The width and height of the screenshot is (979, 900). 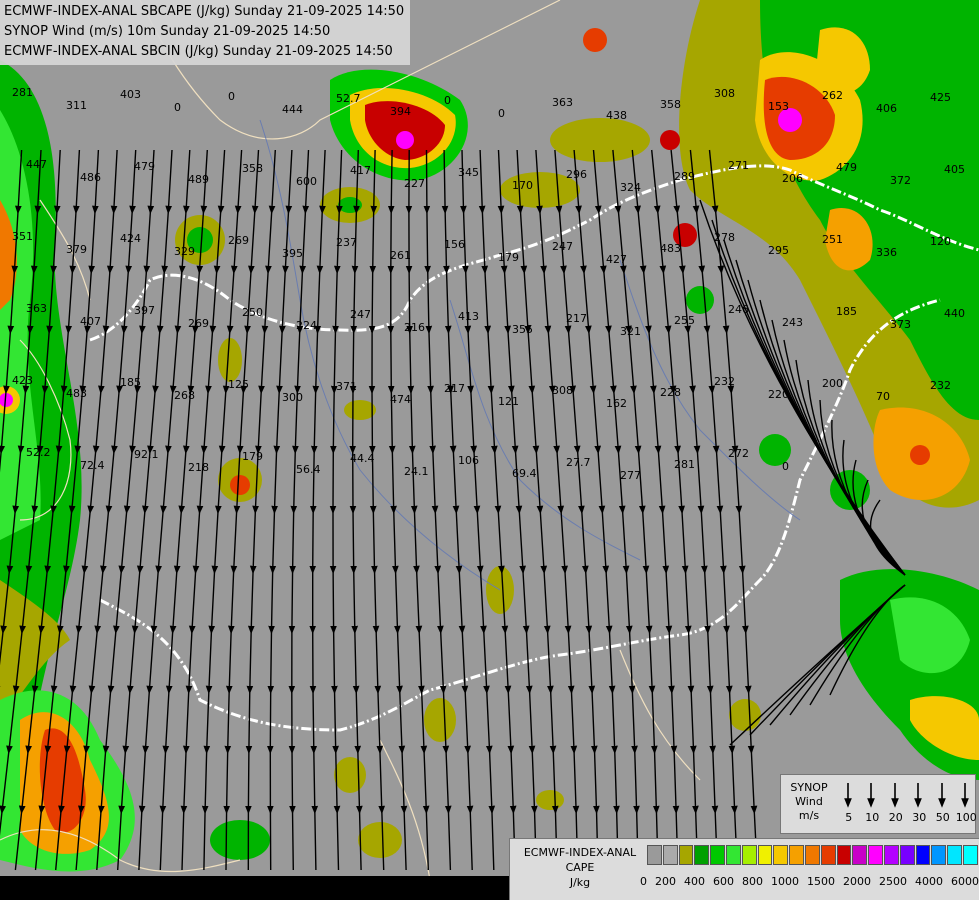 I want to click on synop-wind-legend: SYNOP Wind m/s 5 10 20 30 50 100, so click(x=878, y=804).